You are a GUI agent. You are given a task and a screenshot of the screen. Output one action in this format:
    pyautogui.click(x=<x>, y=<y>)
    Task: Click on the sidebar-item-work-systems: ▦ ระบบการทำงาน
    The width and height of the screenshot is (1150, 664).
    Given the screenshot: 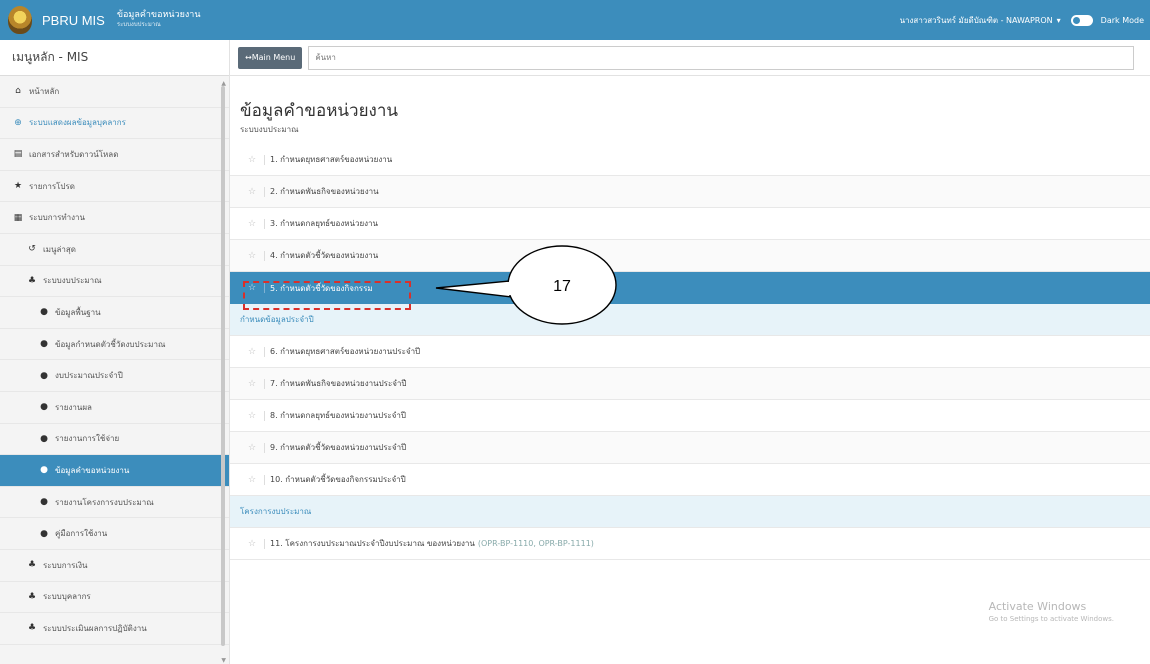 What is the action you would take?
    pyautogui.click(x=114, y=218)
    